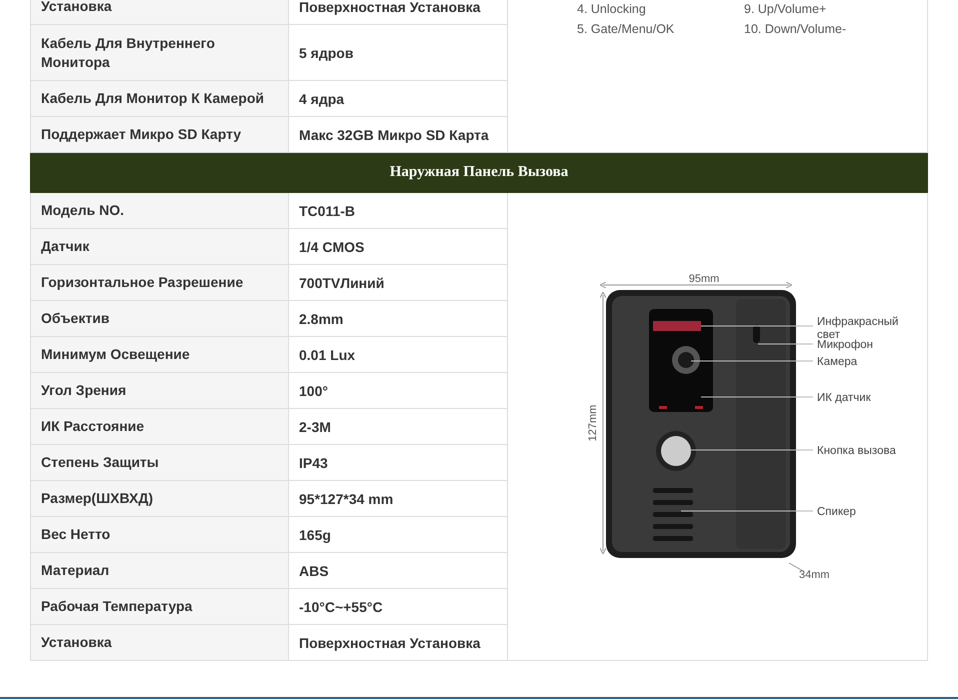 The image size is (958, 700). Describe the element at coordinates (159, 462) in the screenshot. I see `spec-label: Степень Защиты` at that location.